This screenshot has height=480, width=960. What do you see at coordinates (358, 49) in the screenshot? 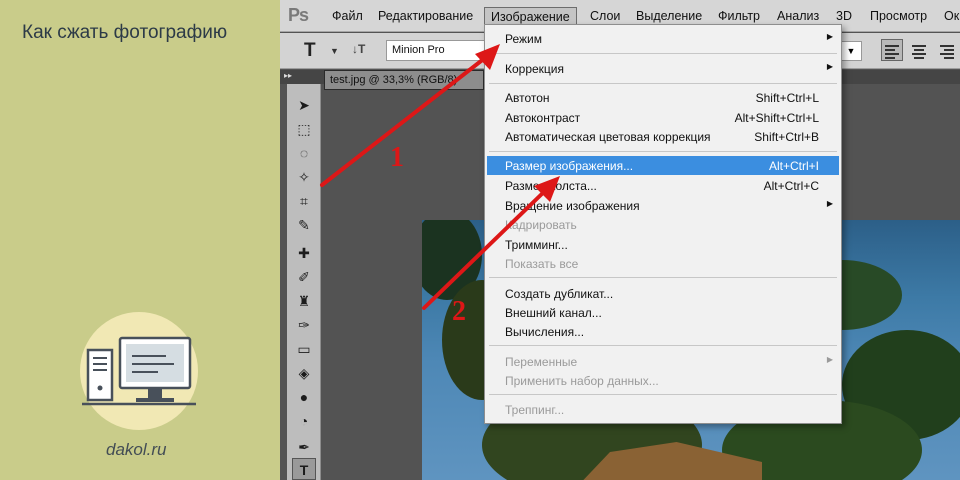
I see `text-orientation-icon: ↓T` at bounding box center [358, 49].